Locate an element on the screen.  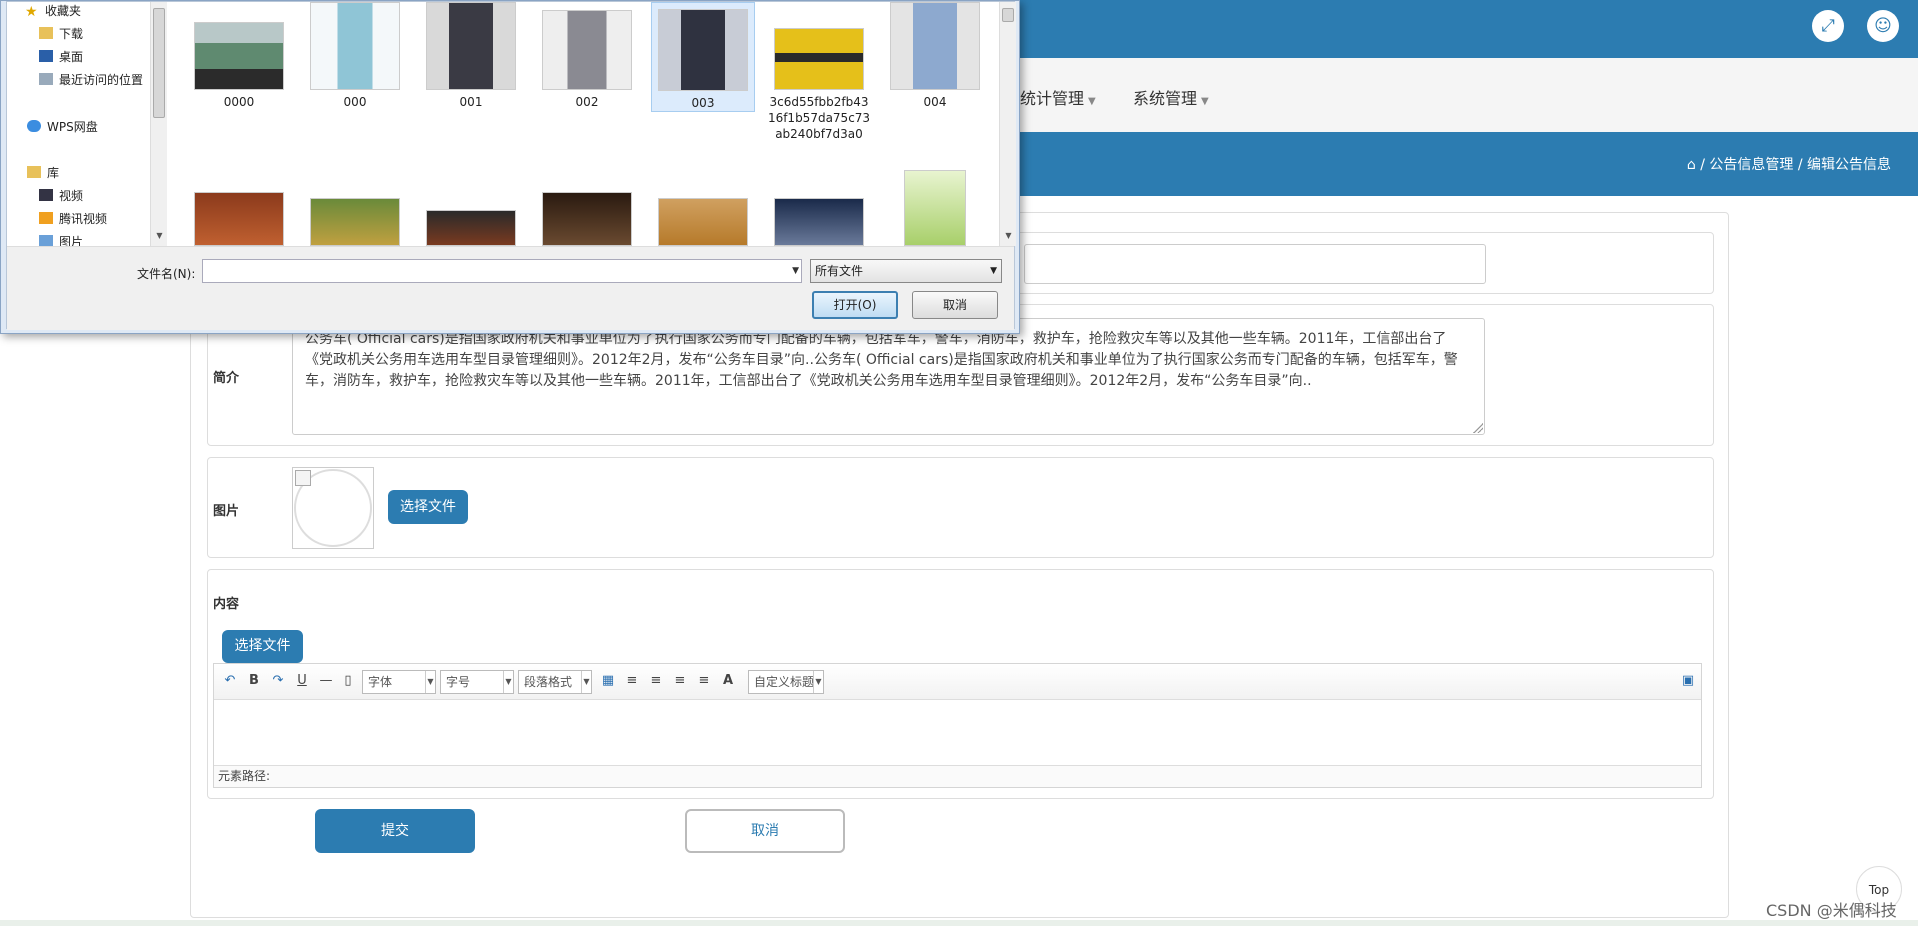
bold-icon: B is located at coordinates (254, 681).